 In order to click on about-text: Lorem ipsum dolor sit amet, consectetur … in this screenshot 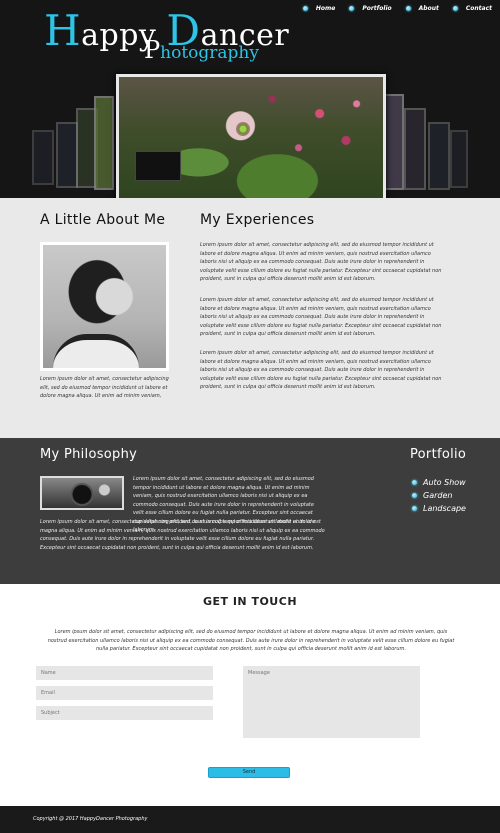, I will do `click(104, 387)`.